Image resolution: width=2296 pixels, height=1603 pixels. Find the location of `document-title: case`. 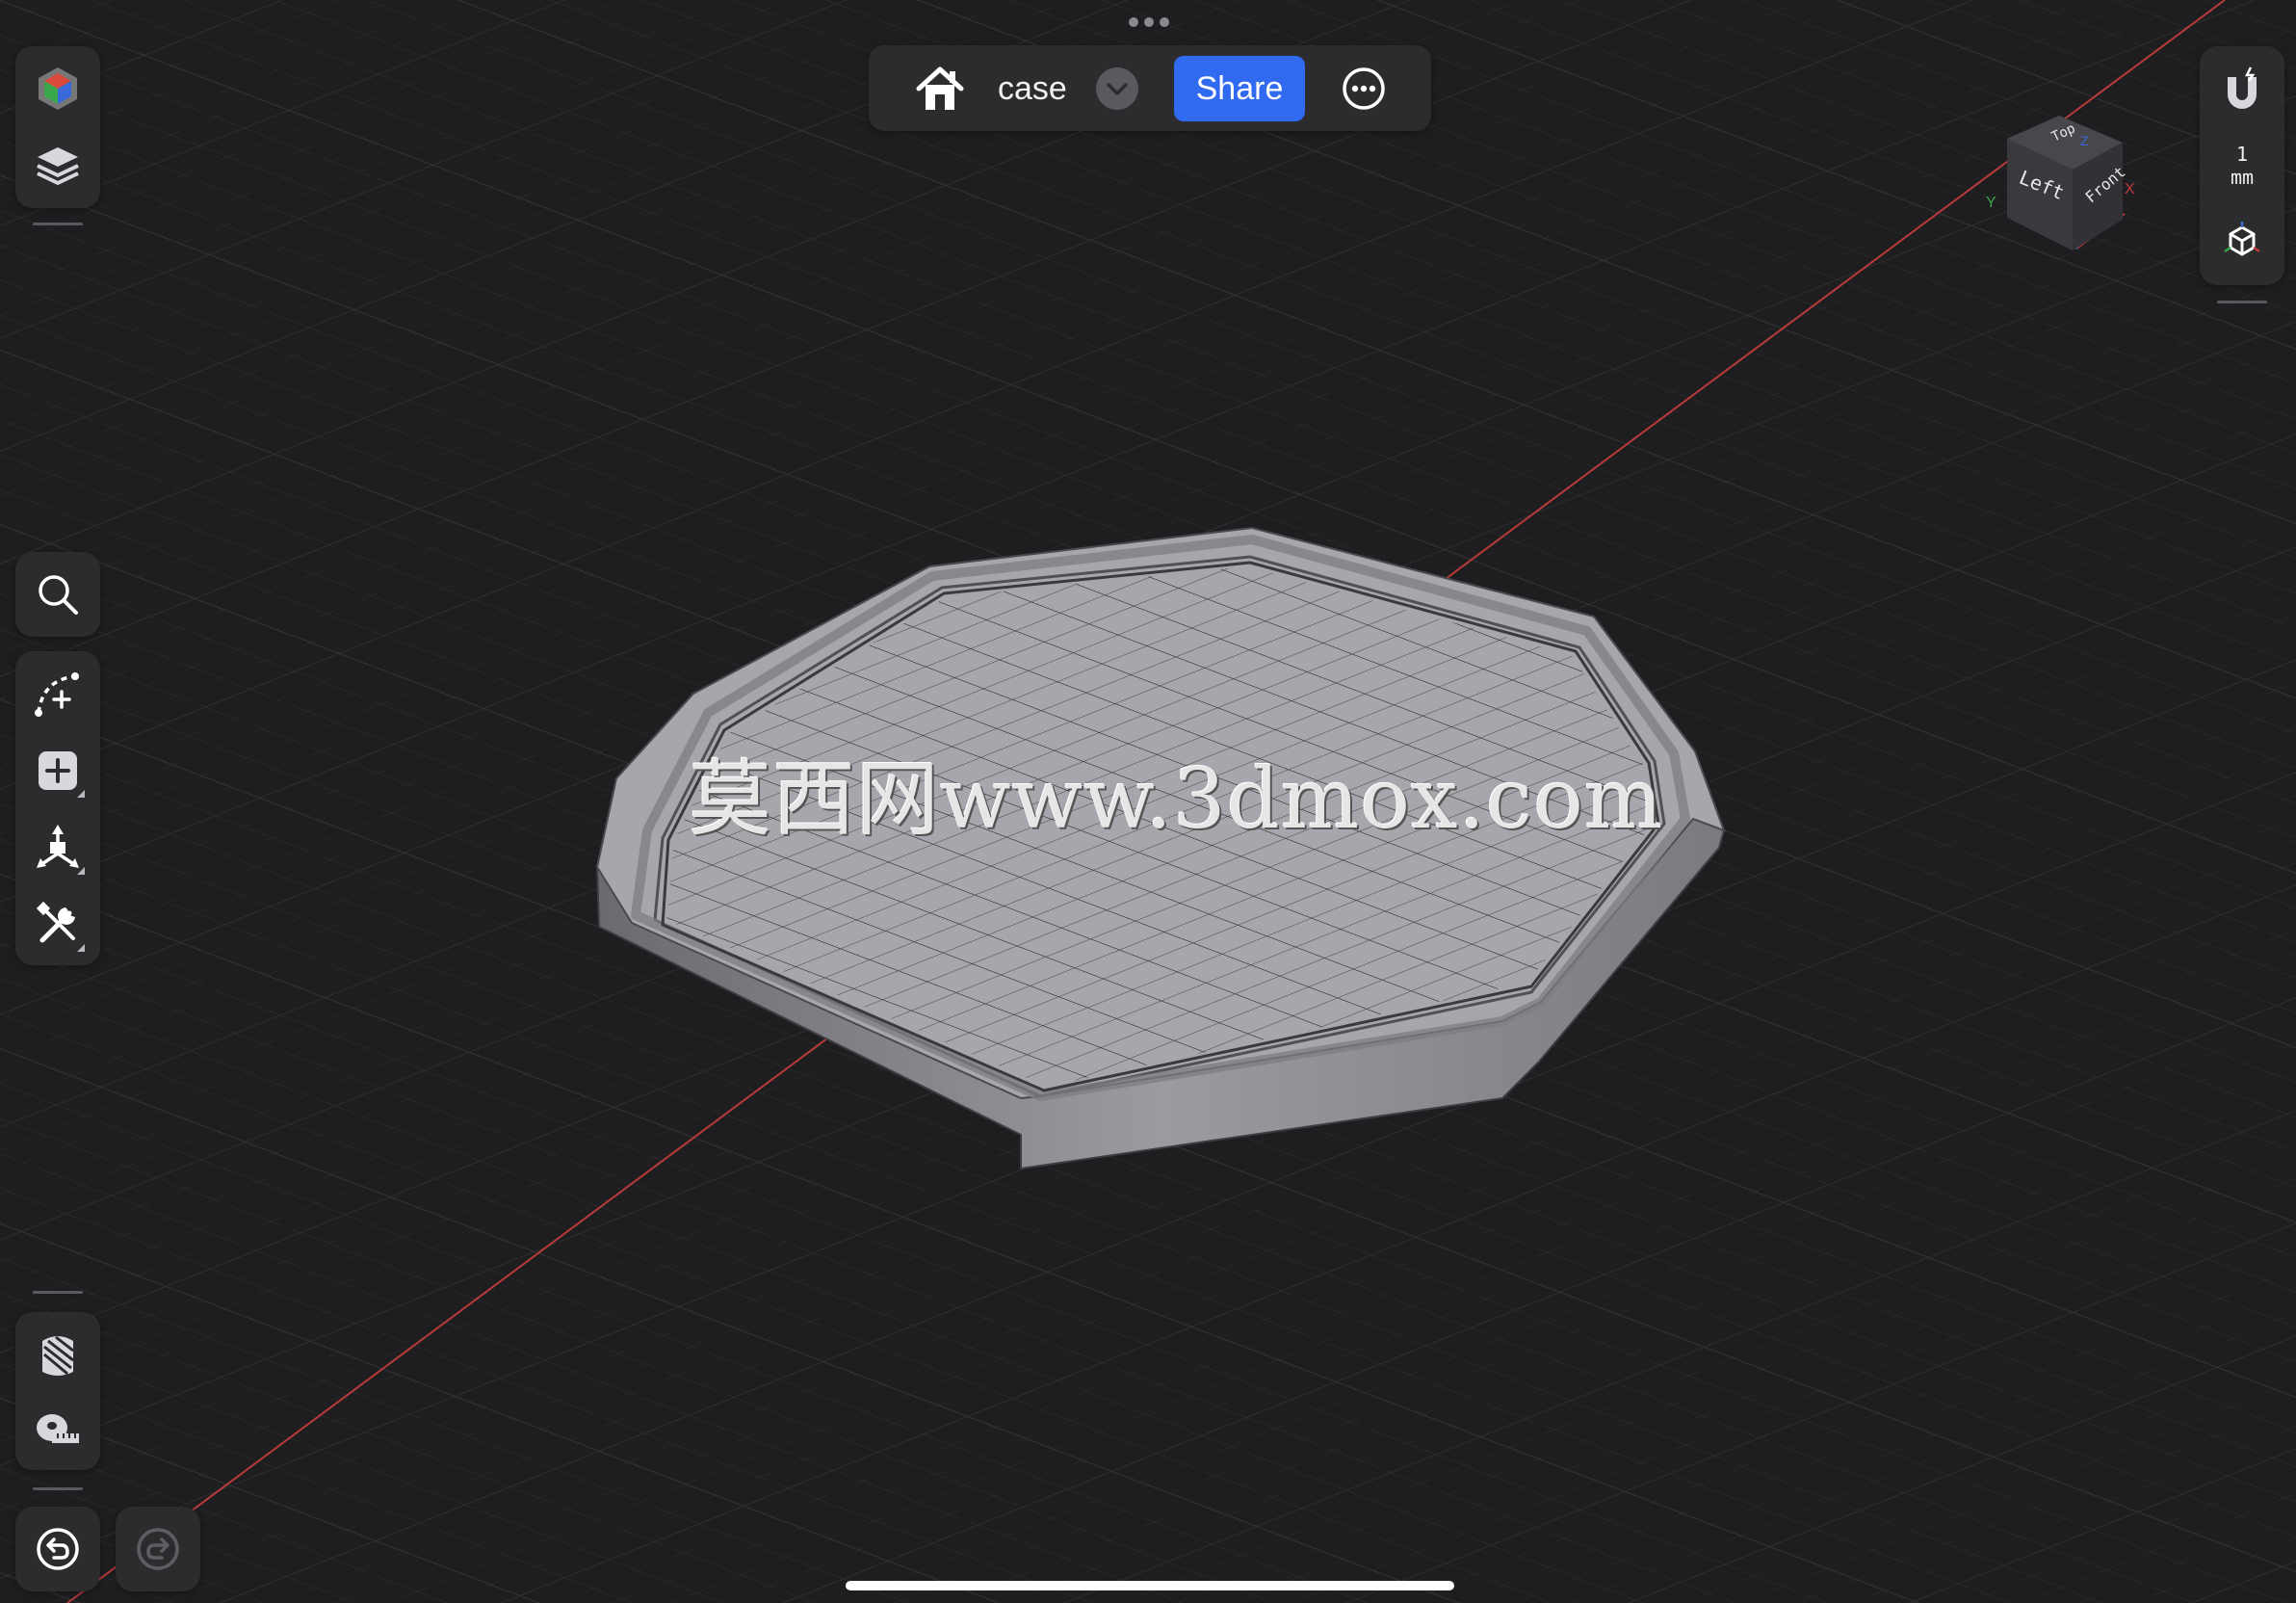

document-title: case is located at coordinates (1032, 89).